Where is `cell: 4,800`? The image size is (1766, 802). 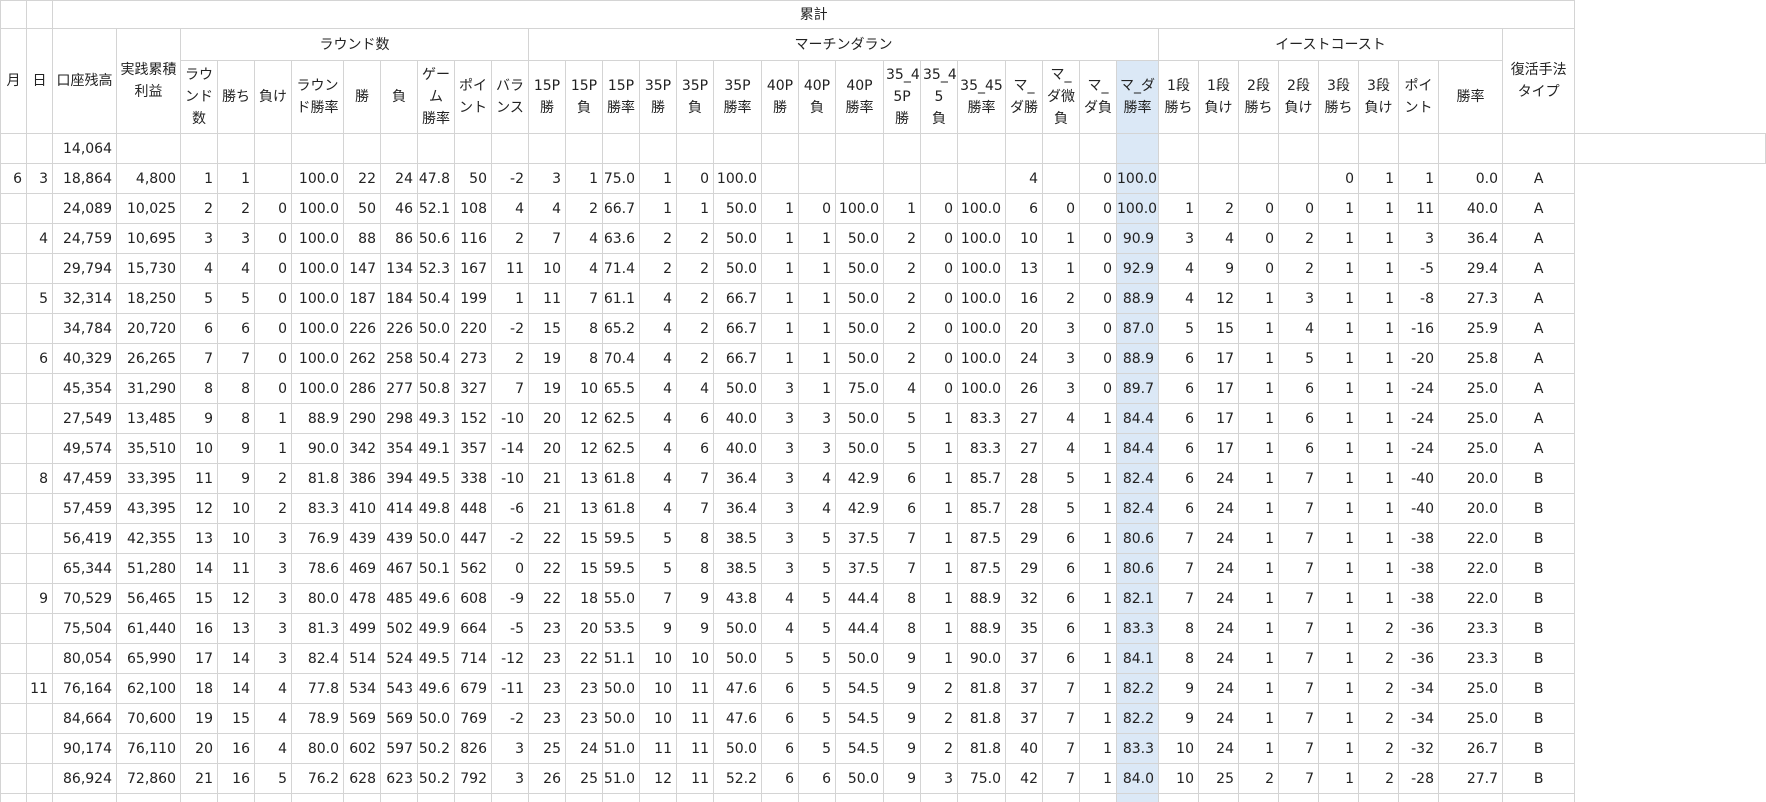 cell: 4,800 is located at coordinates (148, 178).